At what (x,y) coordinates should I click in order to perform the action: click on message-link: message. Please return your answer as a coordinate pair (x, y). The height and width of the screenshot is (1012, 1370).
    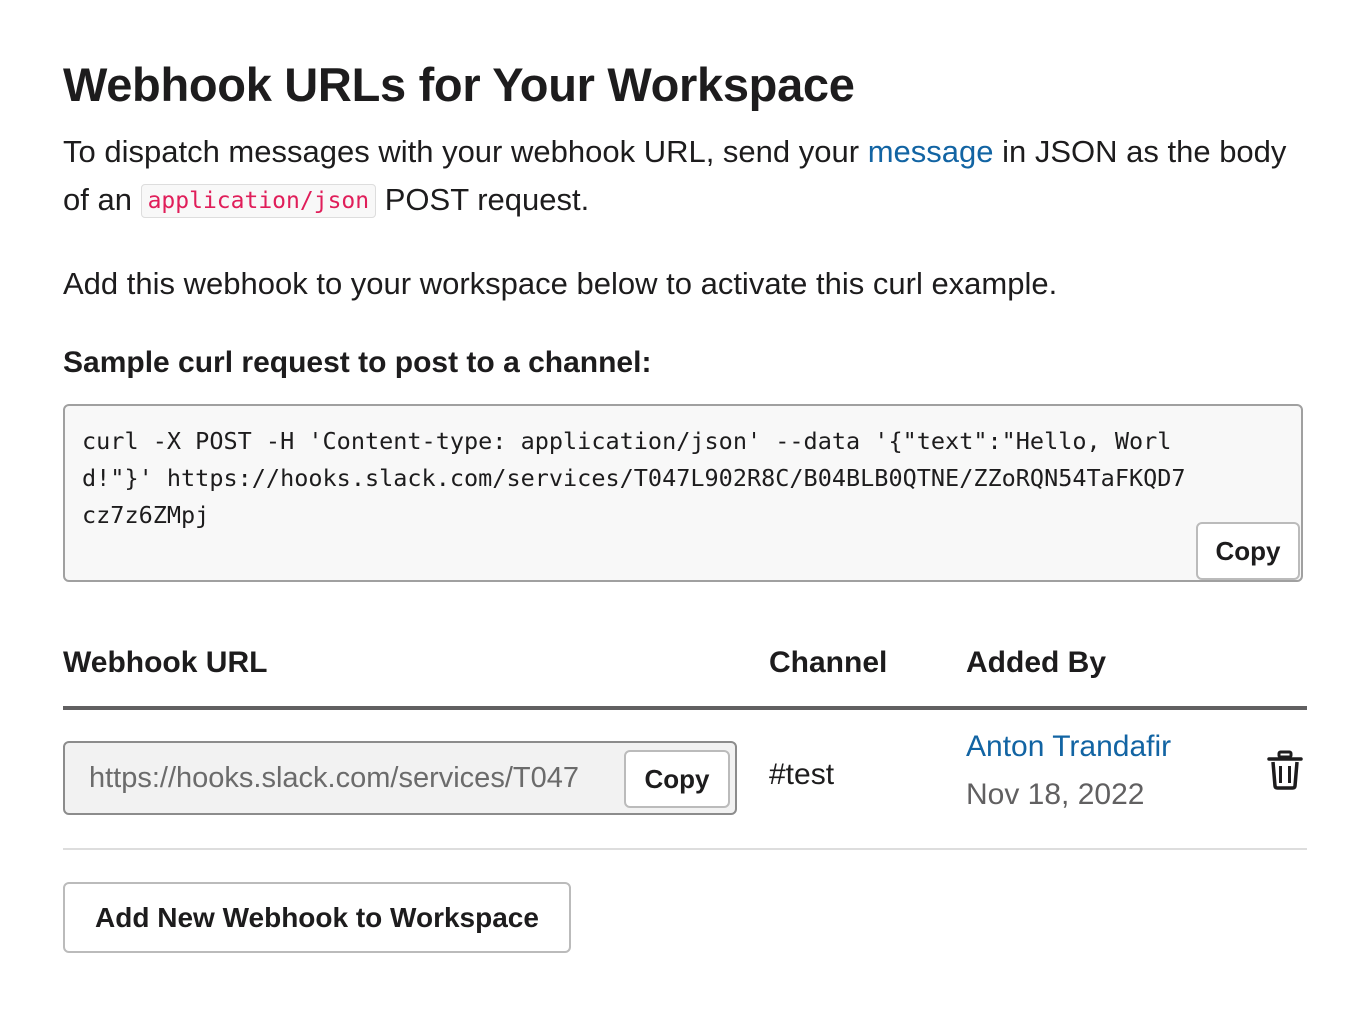
    Looking at the image, I should click on (931, 151).